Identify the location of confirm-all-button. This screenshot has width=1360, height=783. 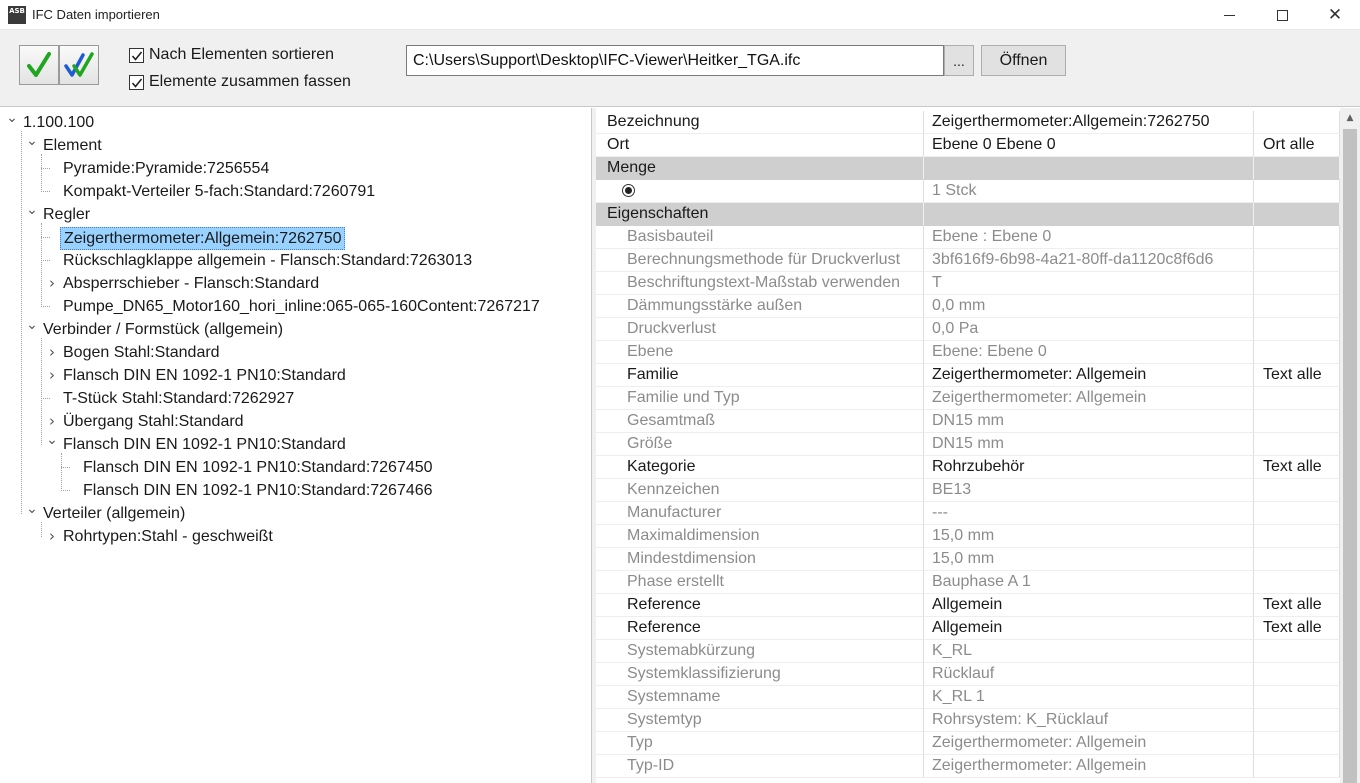
(79, 65).